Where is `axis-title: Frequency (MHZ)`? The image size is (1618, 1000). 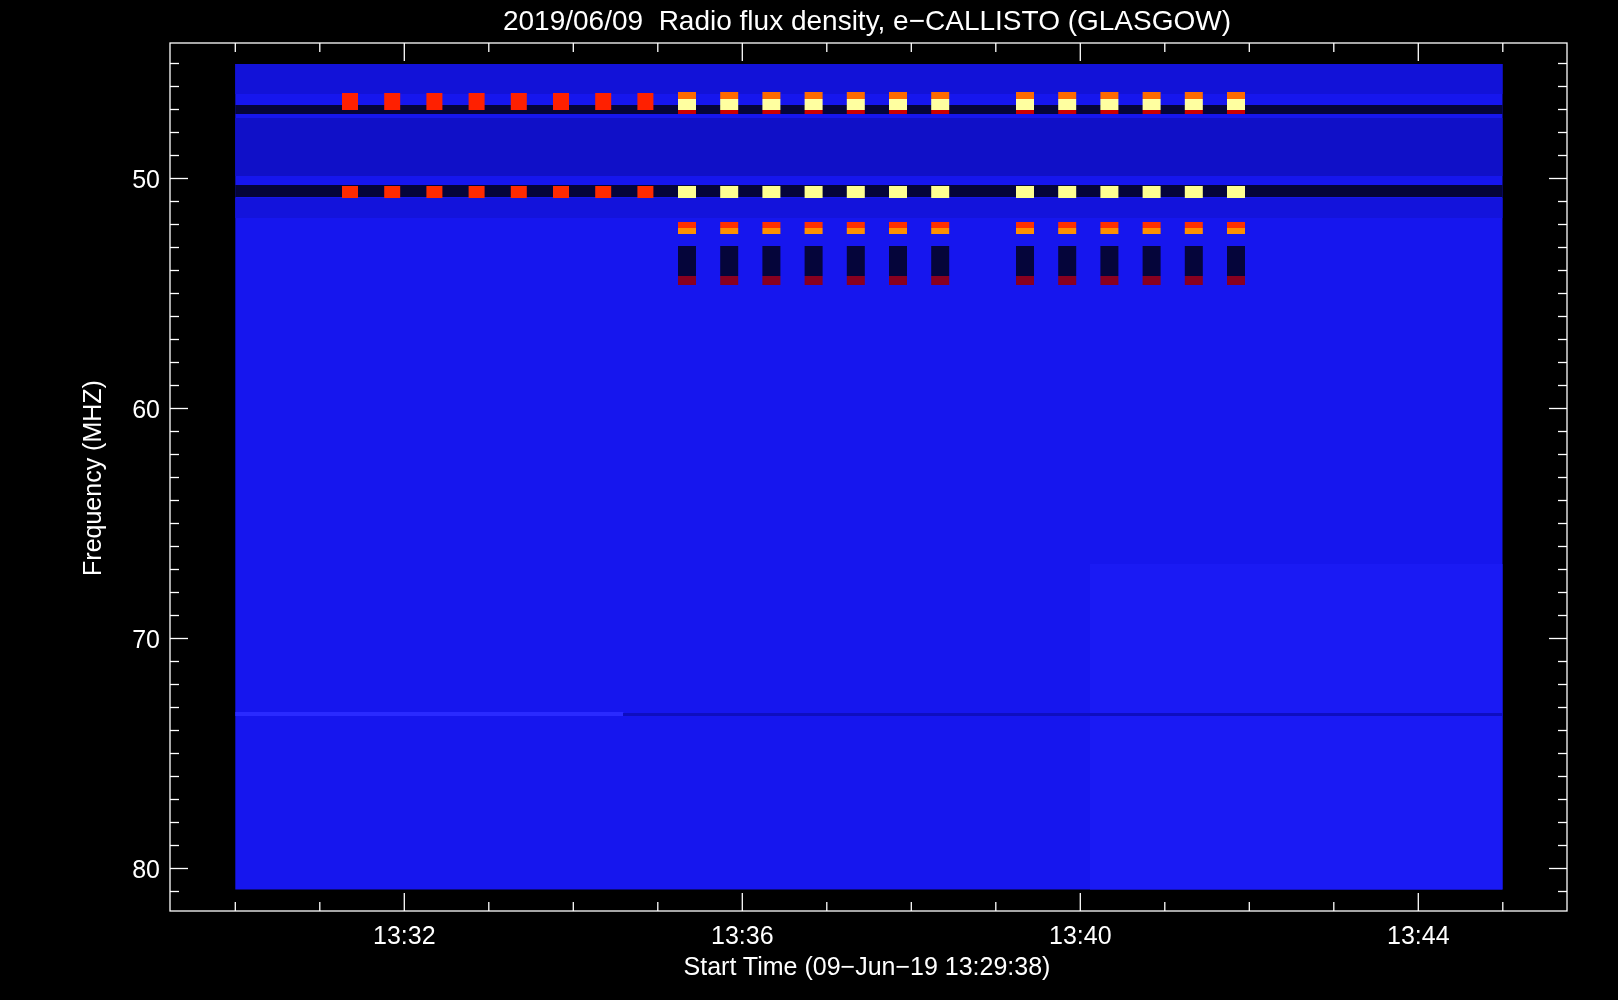 axis-title: Frequency (MHZ) is located at coordinates (92, 478).